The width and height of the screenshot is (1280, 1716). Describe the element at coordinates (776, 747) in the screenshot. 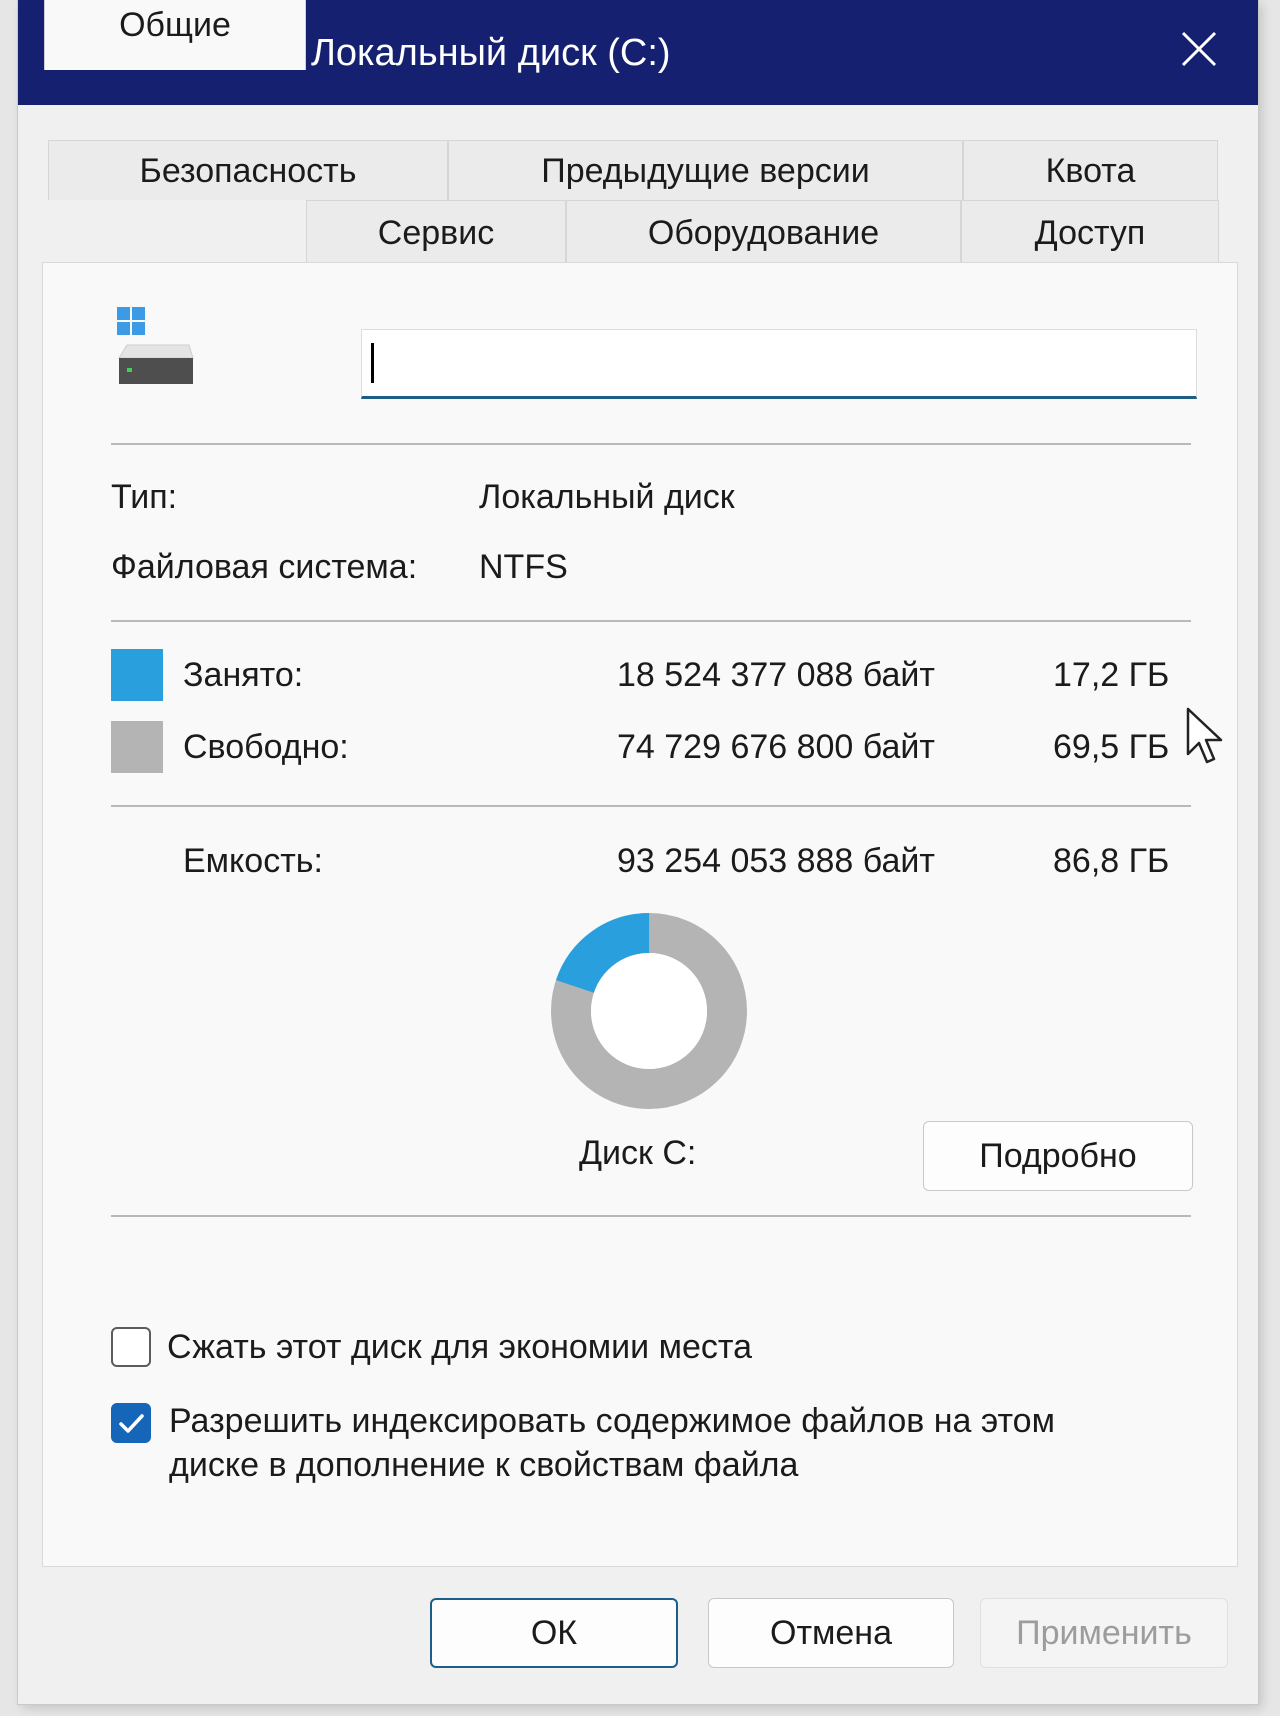

I see `free-bytes: 74 729 676 800 байт` at that location.